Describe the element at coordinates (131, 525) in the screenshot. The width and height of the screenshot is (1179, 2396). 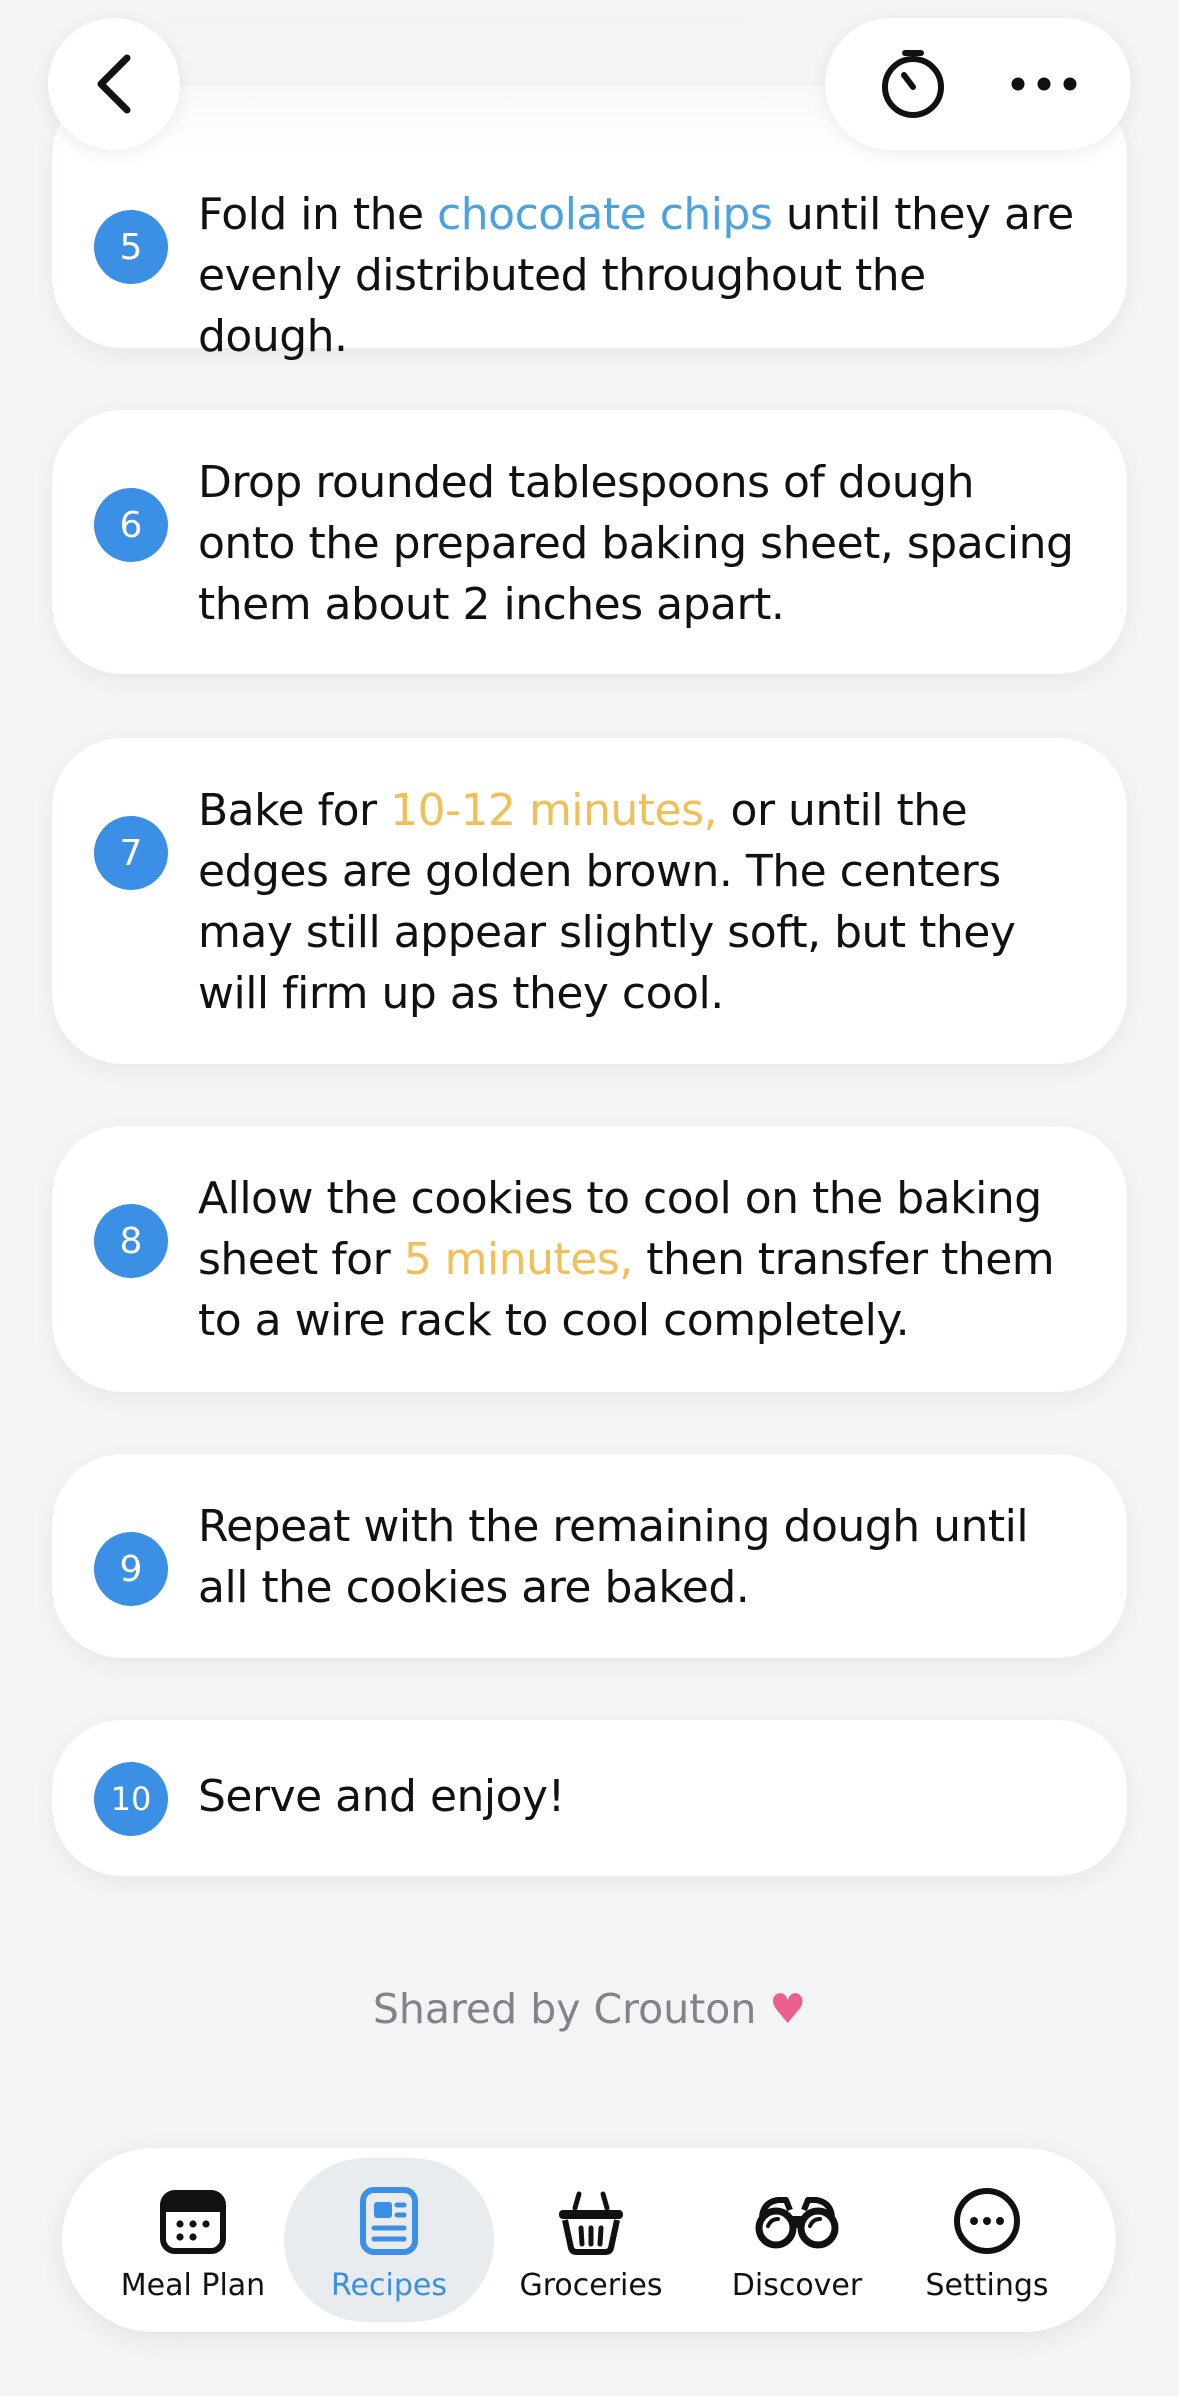
I see `step-number-badge: 6` at that location.